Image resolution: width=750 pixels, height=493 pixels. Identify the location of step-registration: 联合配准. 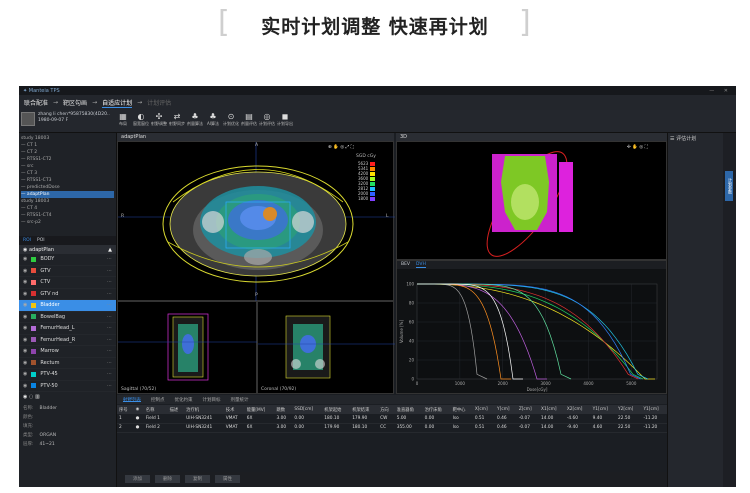
(36, 102).